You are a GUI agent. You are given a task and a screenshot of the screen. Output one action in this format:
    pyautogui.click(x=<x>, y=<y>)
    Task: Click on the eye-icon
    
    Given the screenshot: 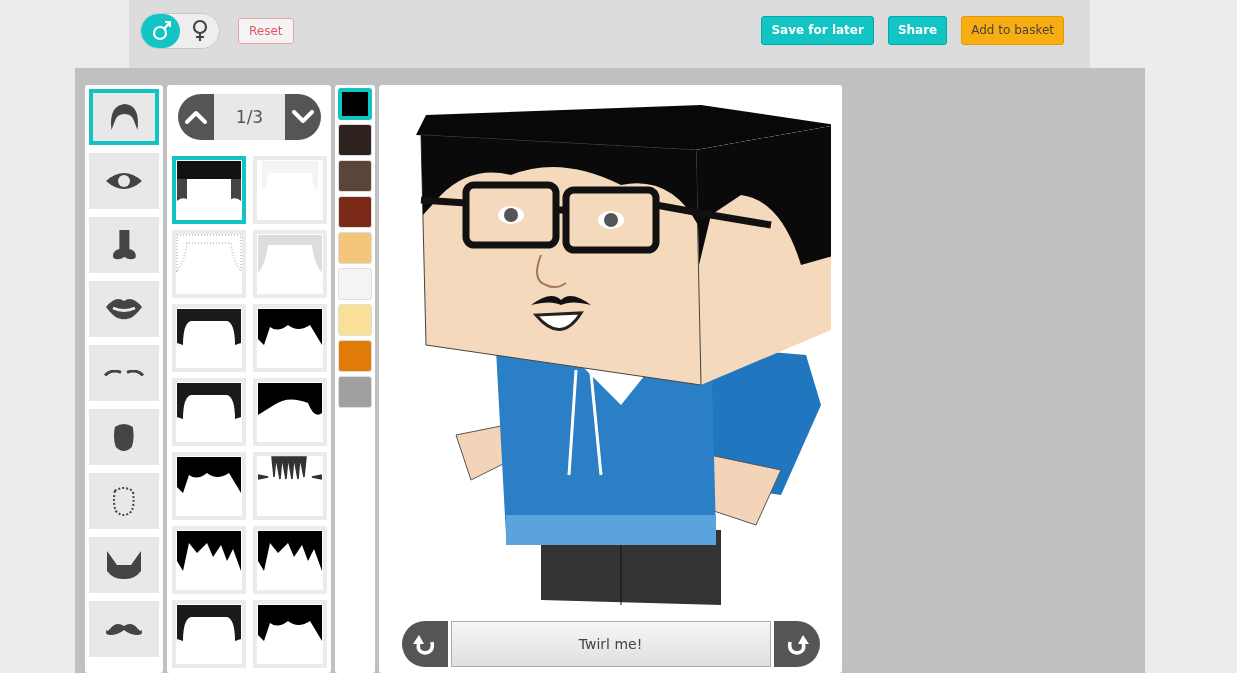 What is the action you would take?
    pyautogui.click(x=124, y=181)
    